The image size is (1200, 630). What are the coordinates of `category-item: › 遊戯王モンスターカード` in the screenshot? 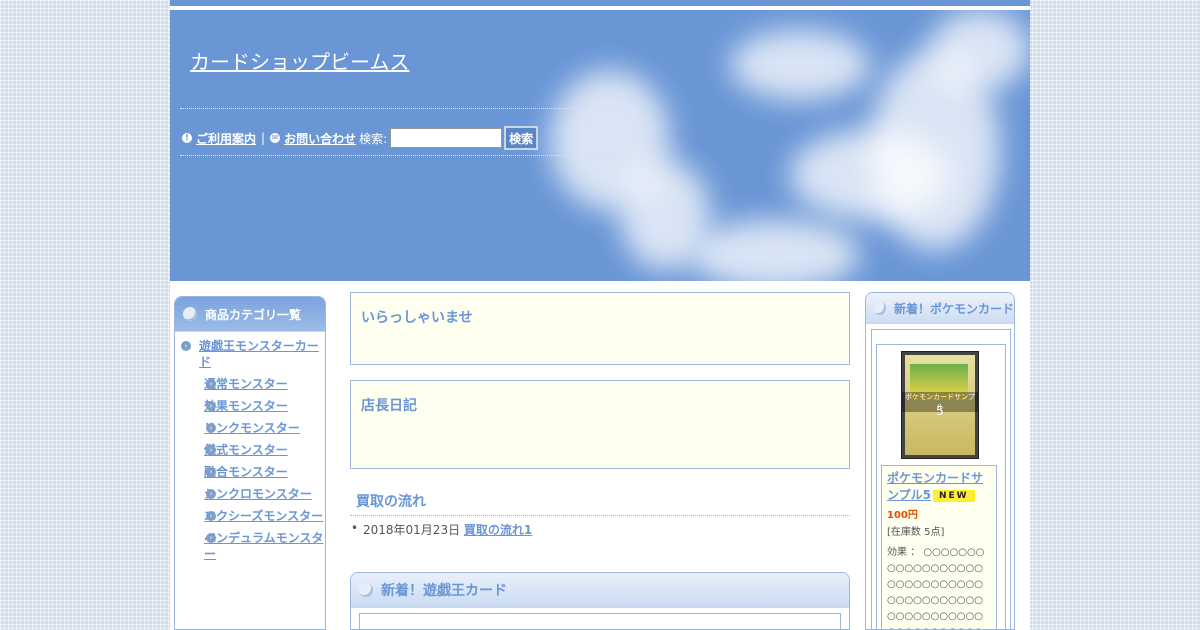 It's located at (252, 354).